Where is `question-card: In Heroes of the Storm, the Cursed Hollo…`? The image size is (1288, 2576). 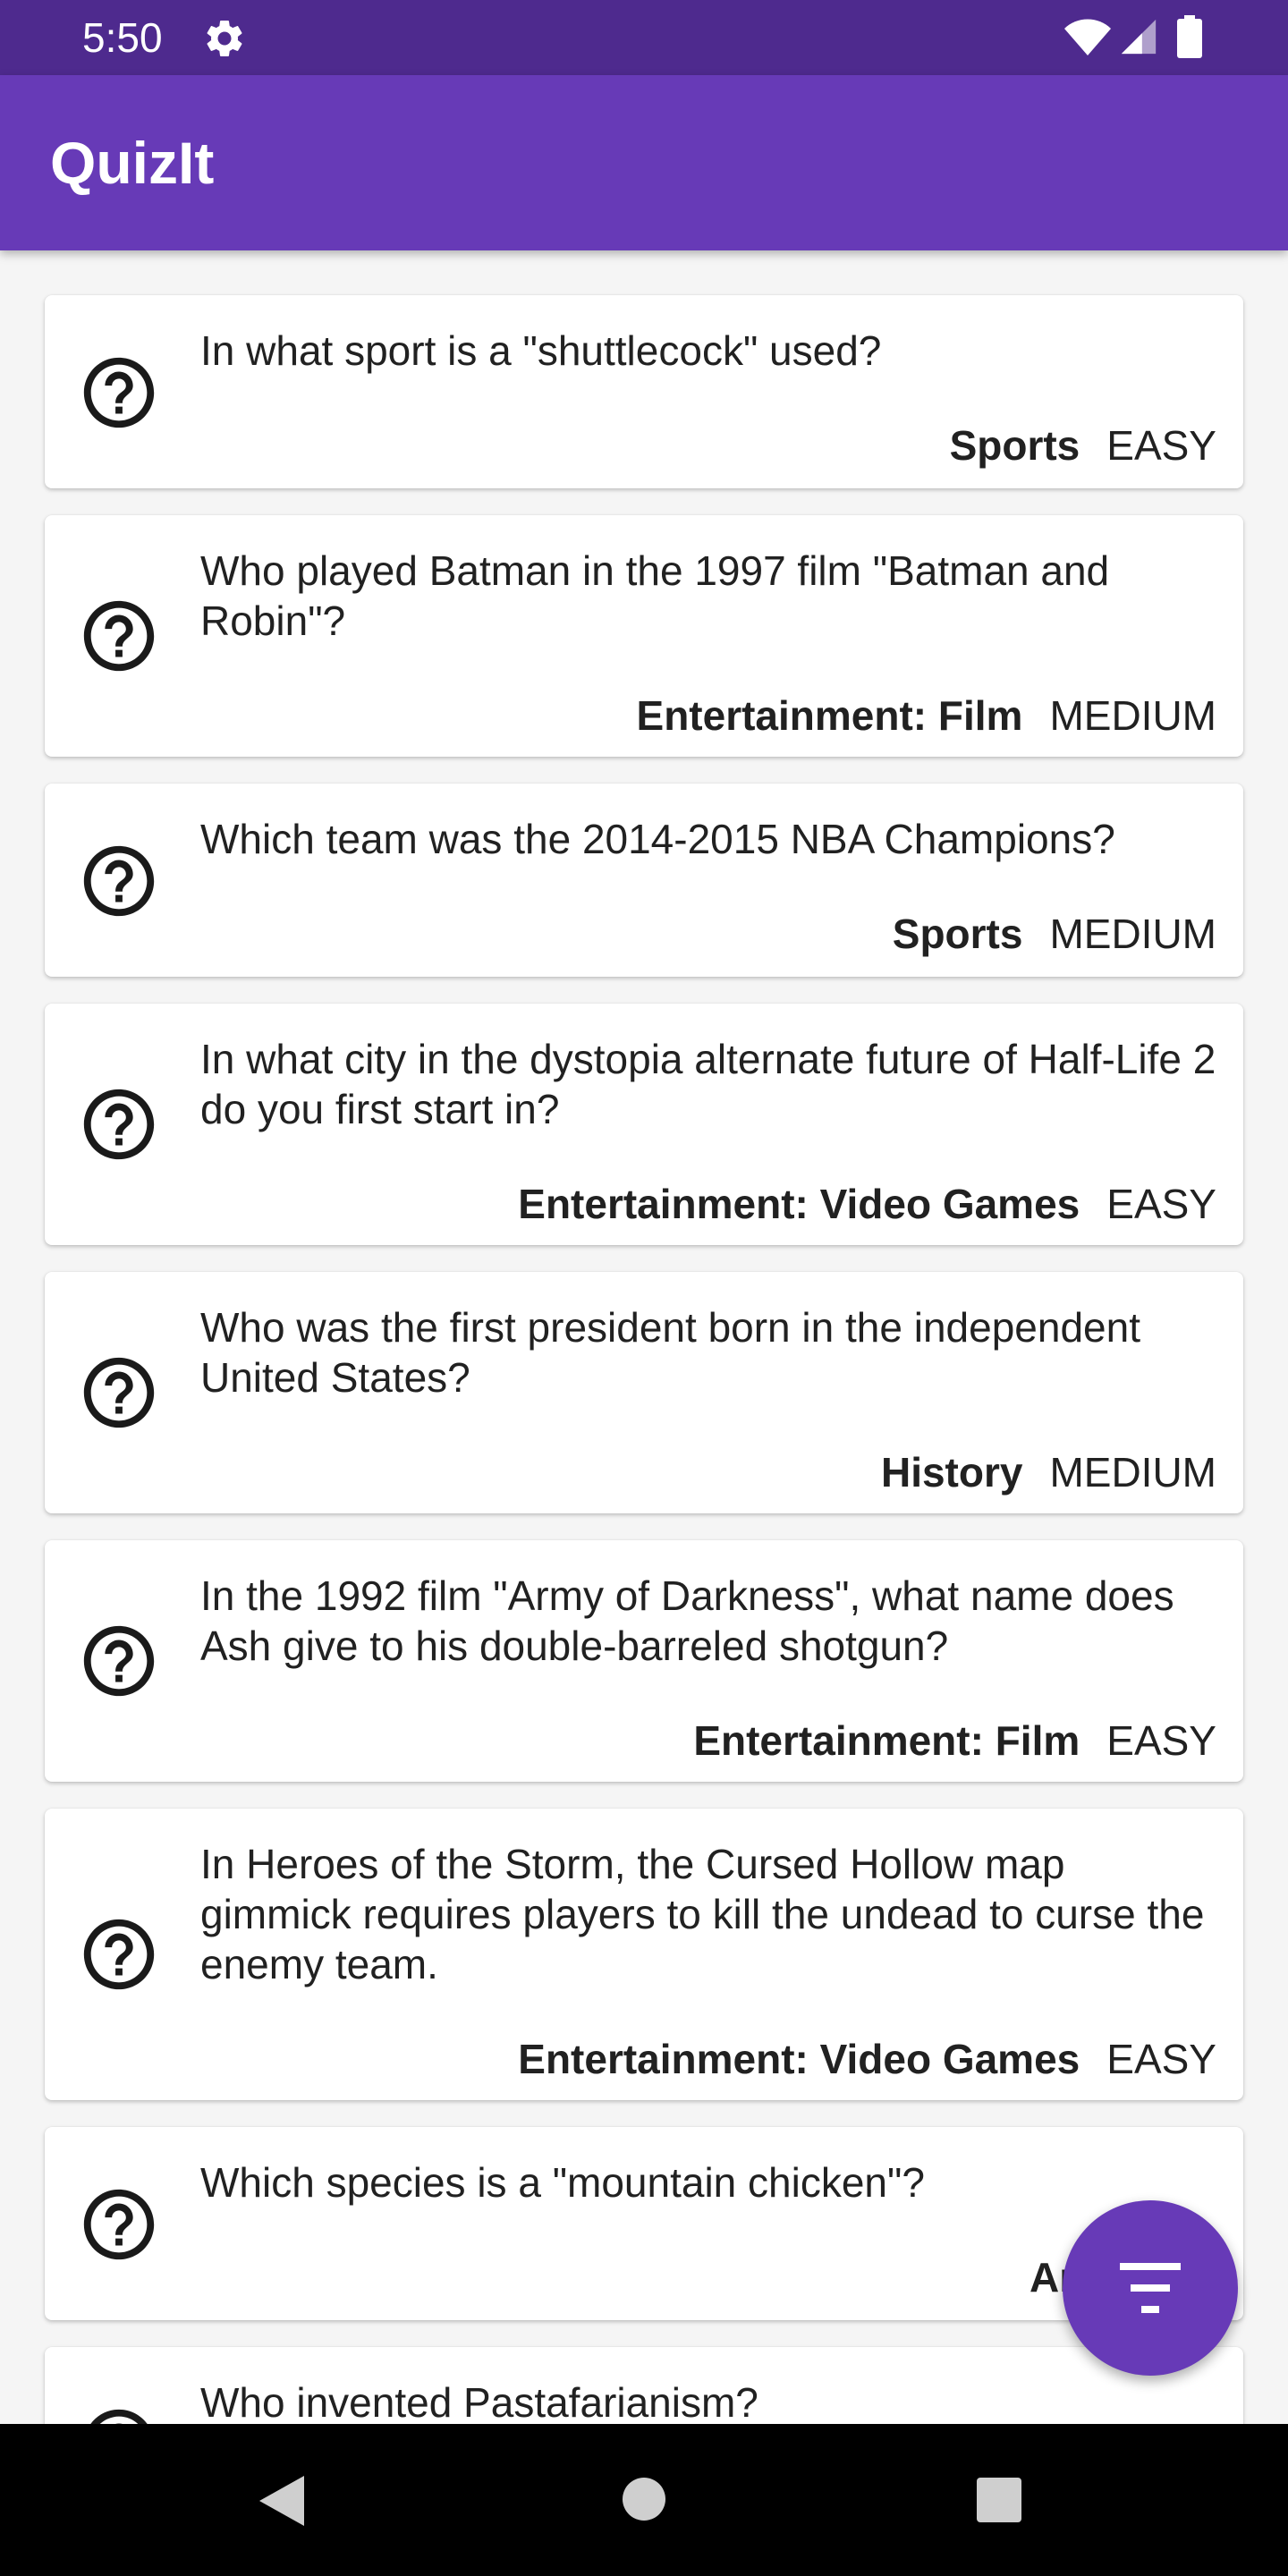
question-card: In Heroes of the Storm, the Cursed Hollo… is located at coordinates (644, 1954).